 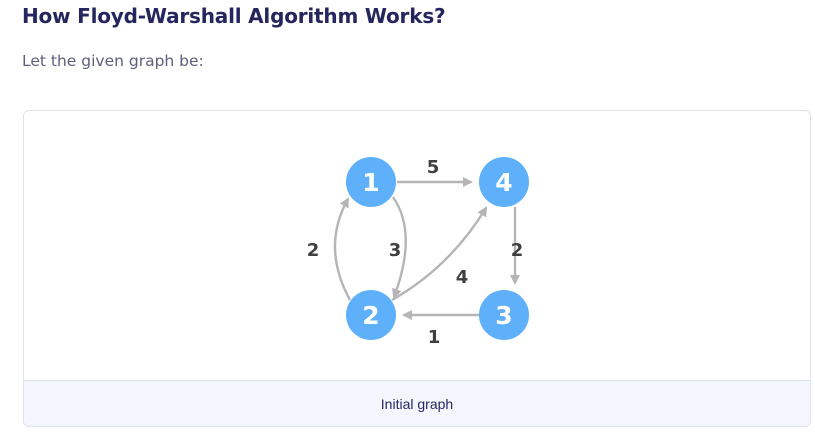 I want to click on edge-weight-1-4: 5, so click(x=433, y=167).